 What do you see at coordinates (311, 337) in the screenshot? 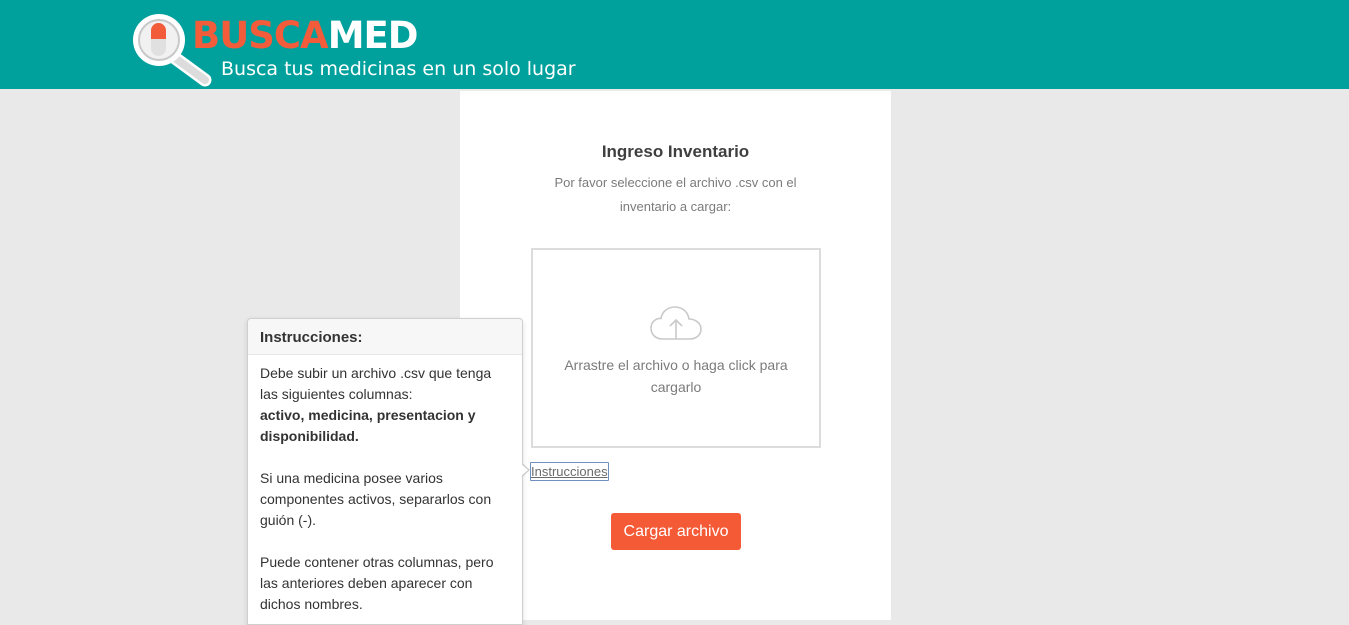
I see `popover-title: Instrucciones:` at bounding box center [311, 337].